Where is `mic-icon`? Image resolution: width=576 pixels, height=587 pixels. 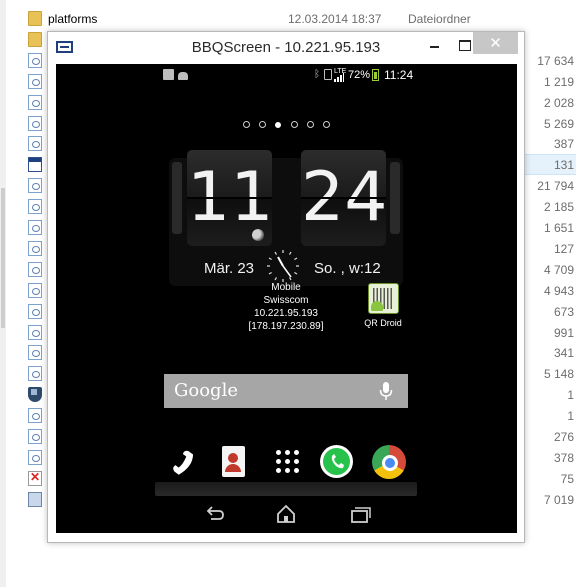
mic-icon is located at coordinates (386, 391).